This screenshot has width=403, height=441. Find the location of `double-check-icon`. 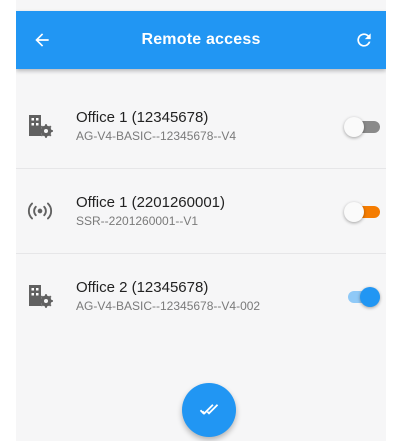

double-check-icon is located at coordinates (209, 409).